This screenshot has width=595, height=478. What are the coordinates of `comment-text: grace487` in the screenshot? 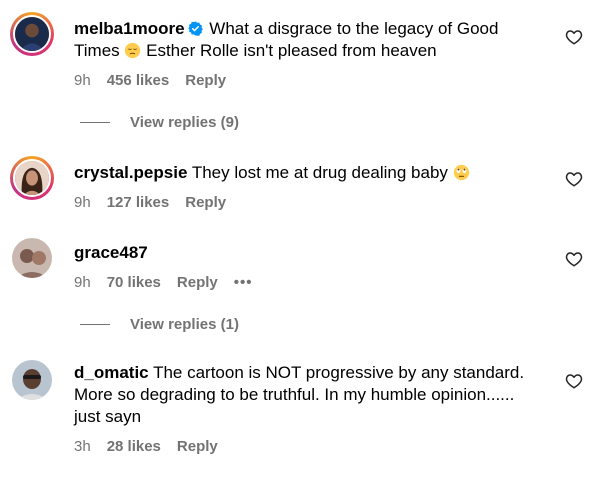 It's located at (309, 253).